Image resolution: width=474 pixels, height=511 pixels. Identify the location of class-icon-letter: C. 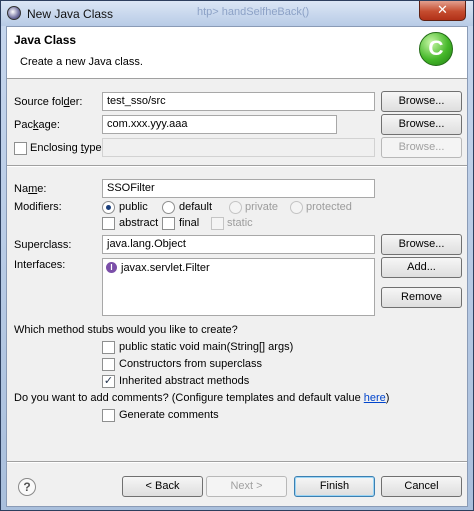
(436, 48).